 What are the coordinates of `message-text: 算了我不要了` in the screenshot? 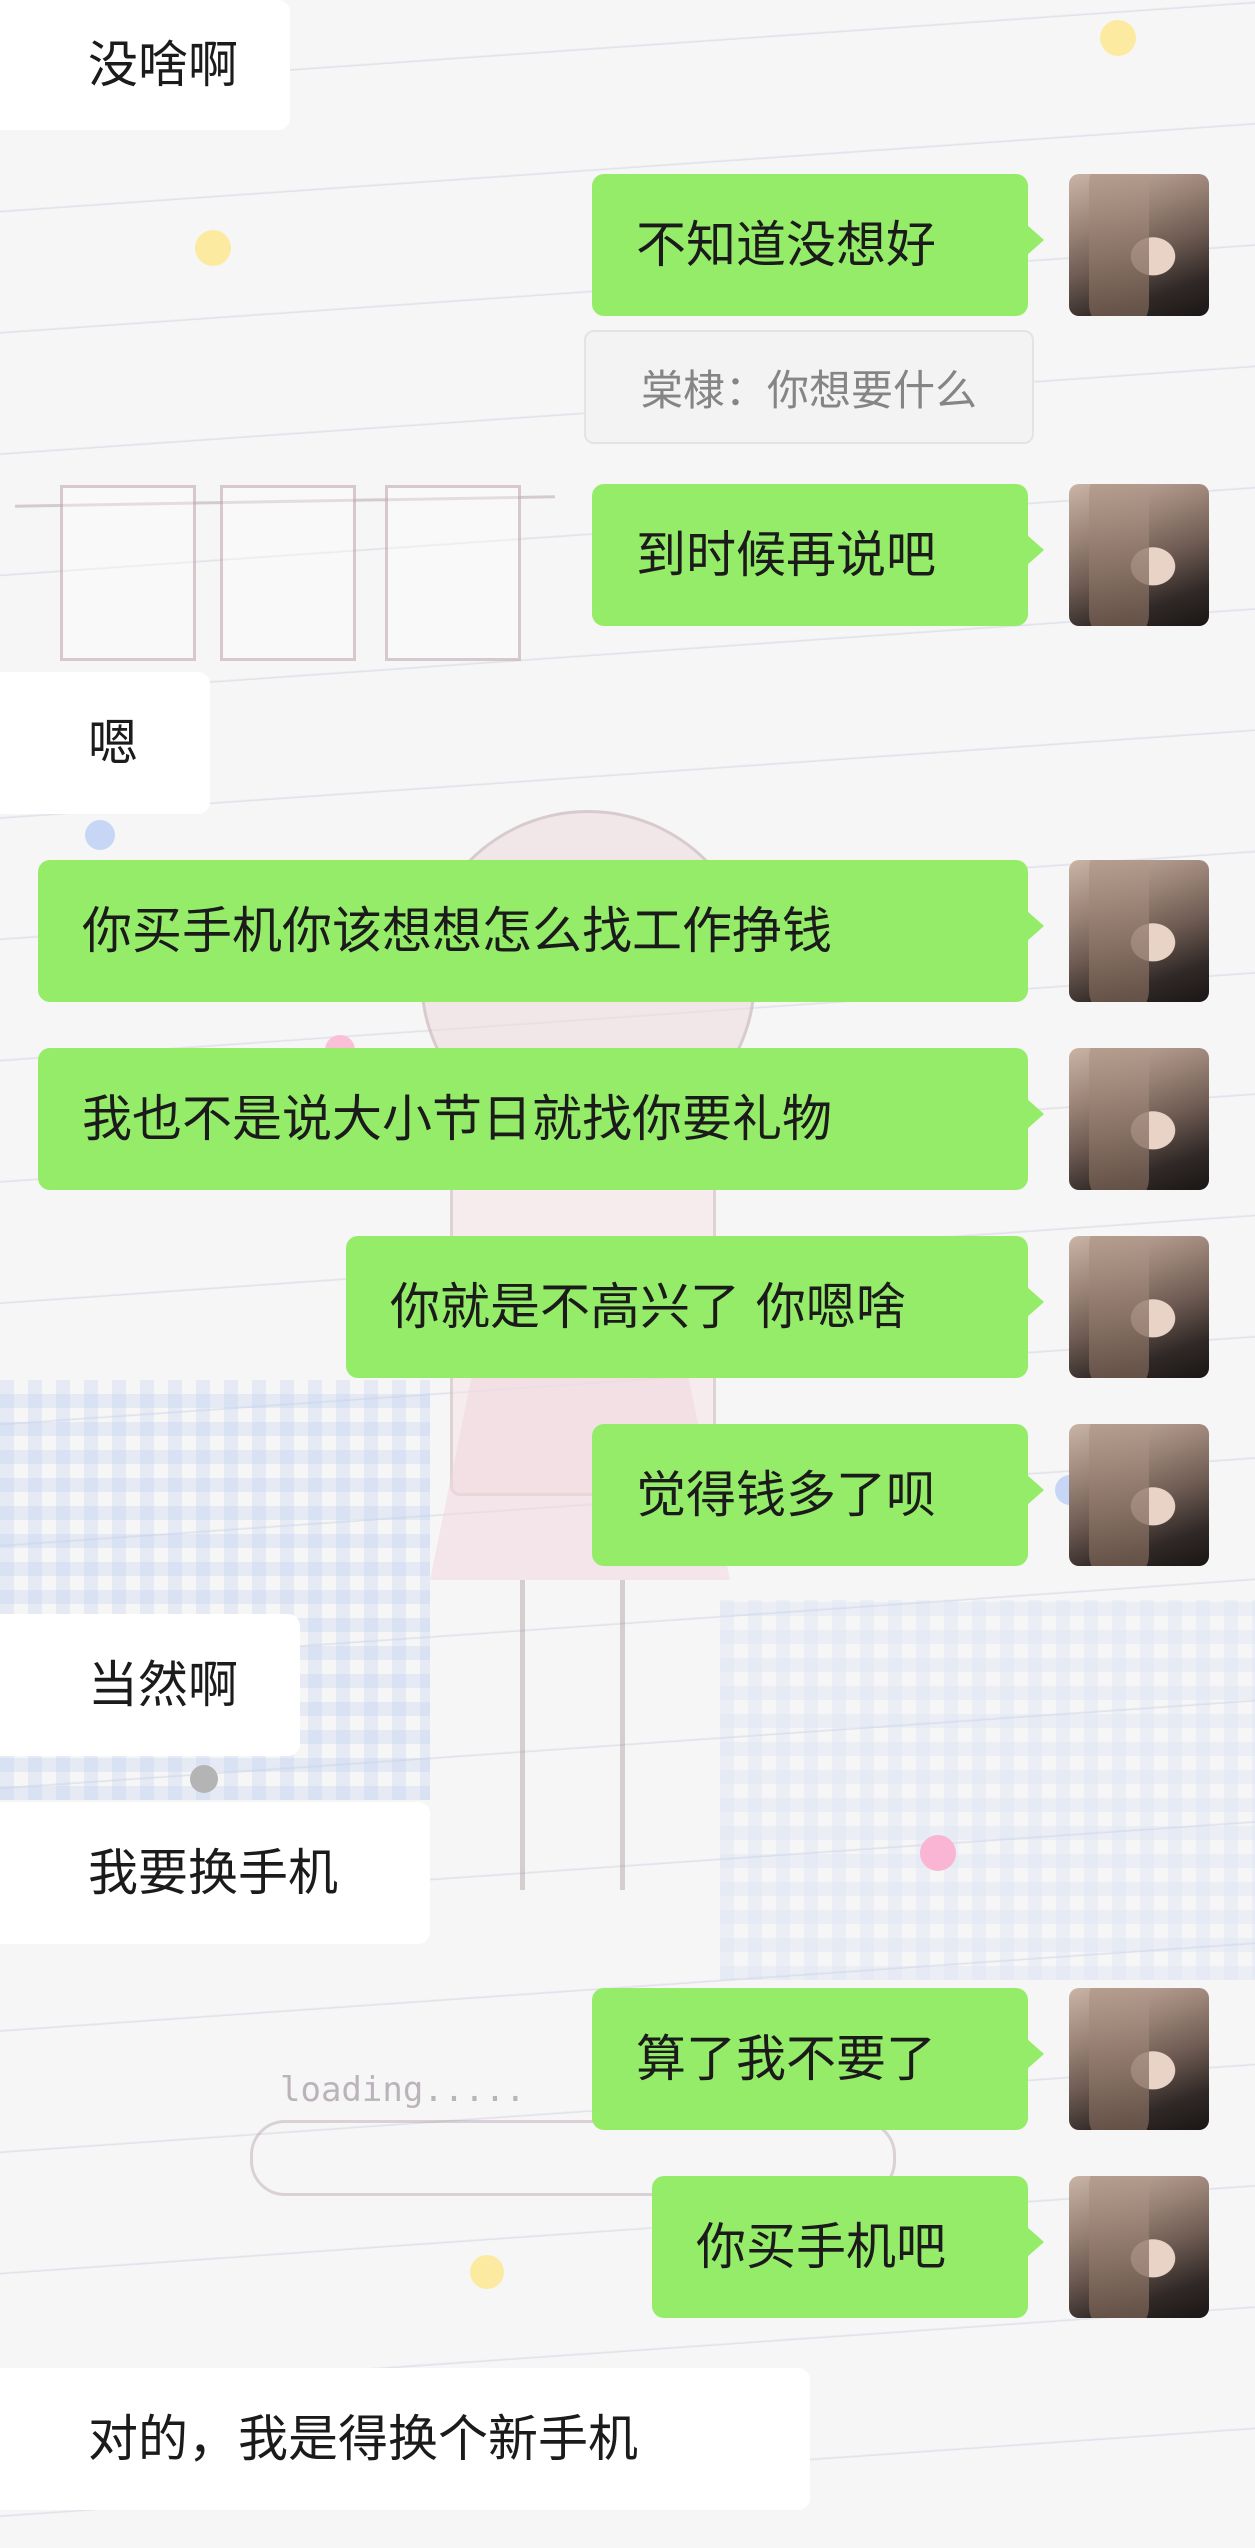 It's located at (786, 2059).